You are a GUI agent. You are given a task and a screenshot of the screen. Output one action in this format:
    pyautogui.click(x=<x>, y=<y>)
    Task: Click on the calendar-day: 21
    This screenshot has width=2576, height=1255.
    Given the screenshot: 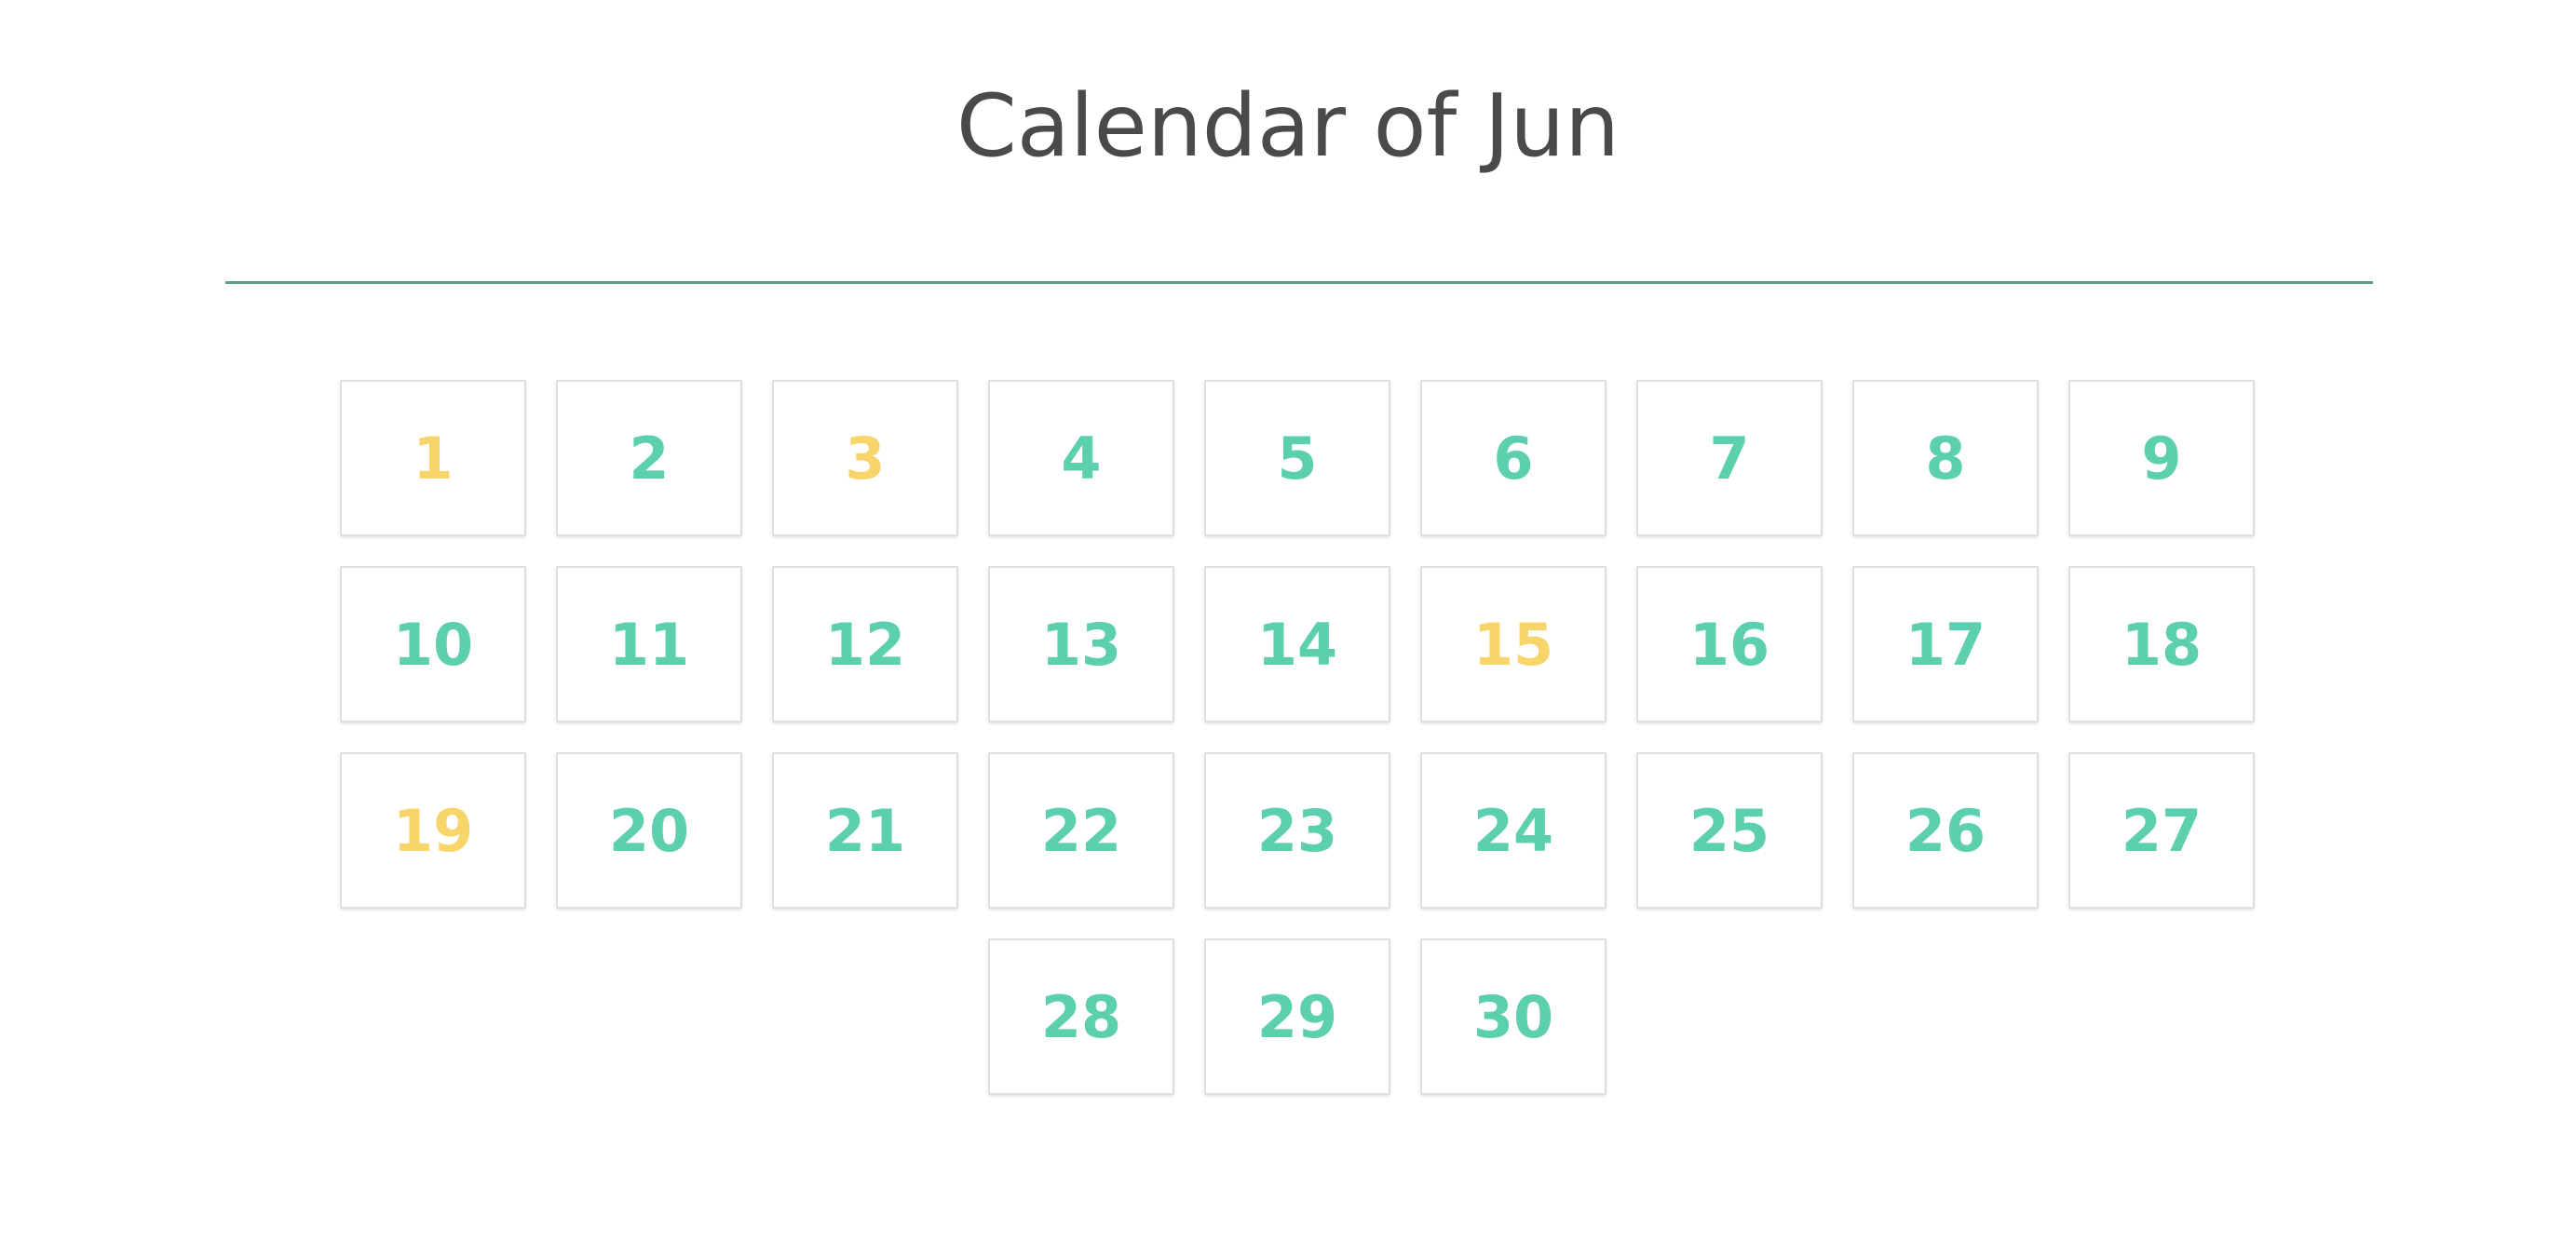 What is the action you would take?
    pyautogui.click(x=865, y=830)
    